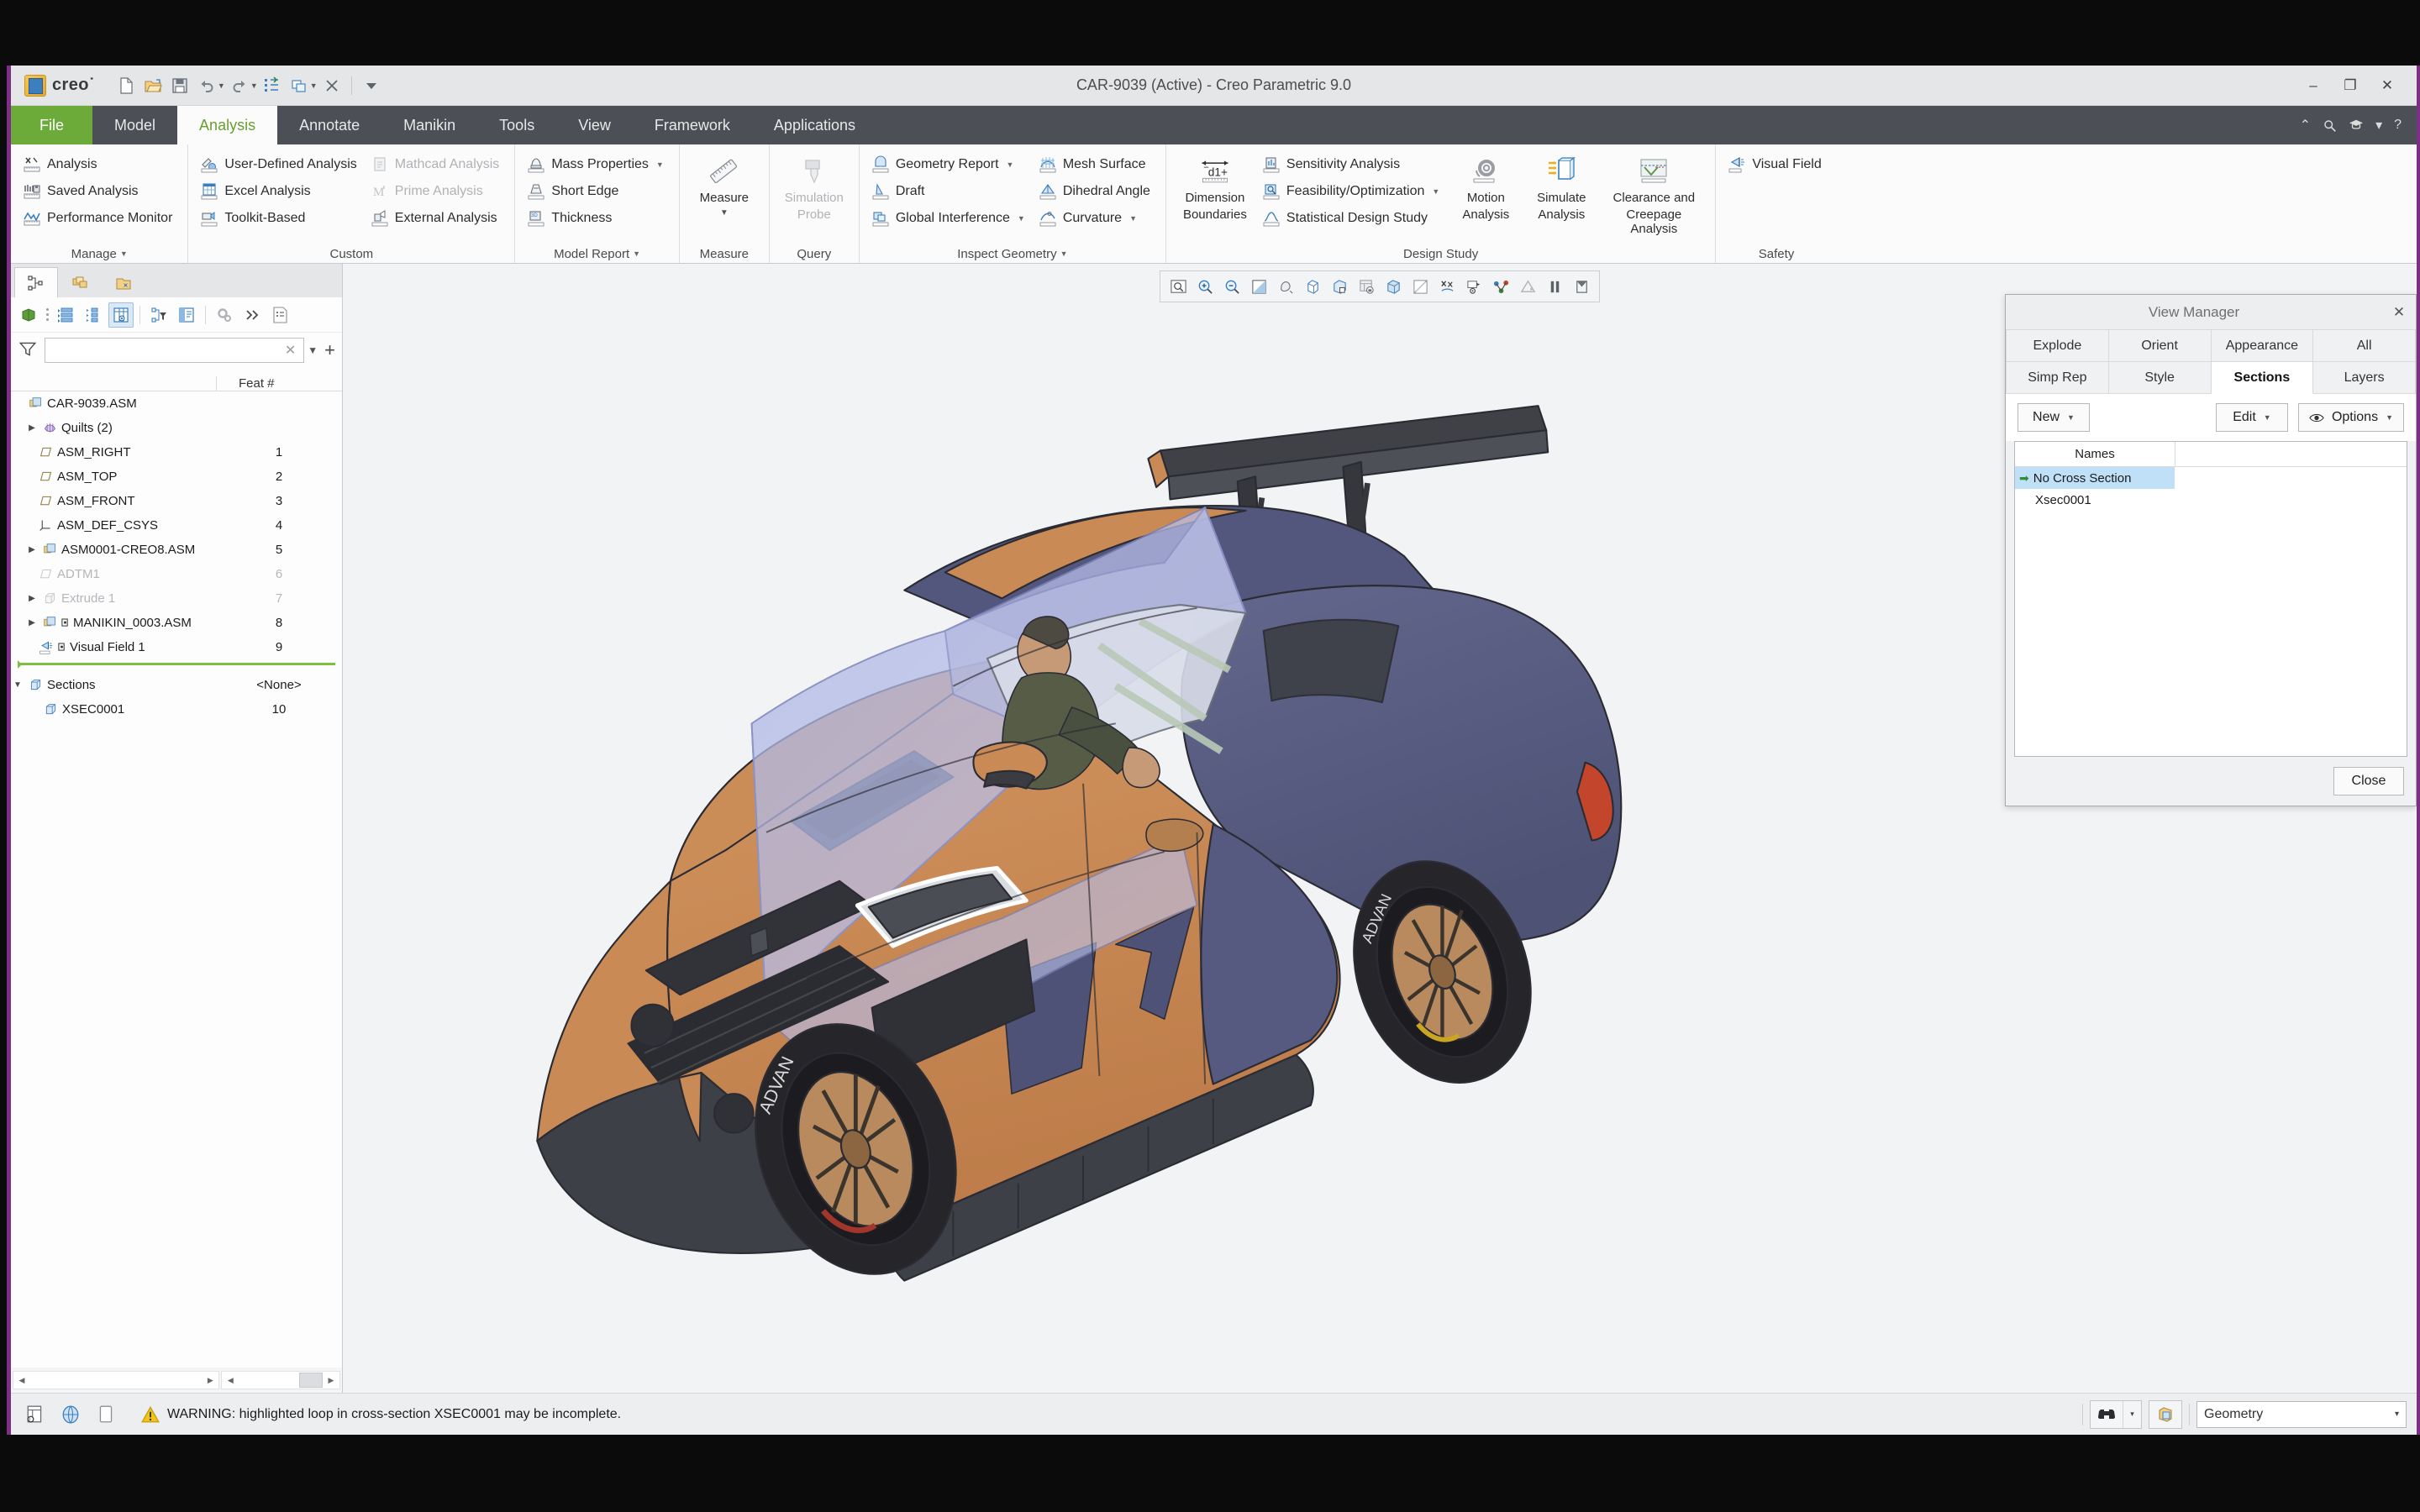 The height and width of the screenshot is (1512, 2420). I want to click on zoom-in-icon, so click(1205, 286).